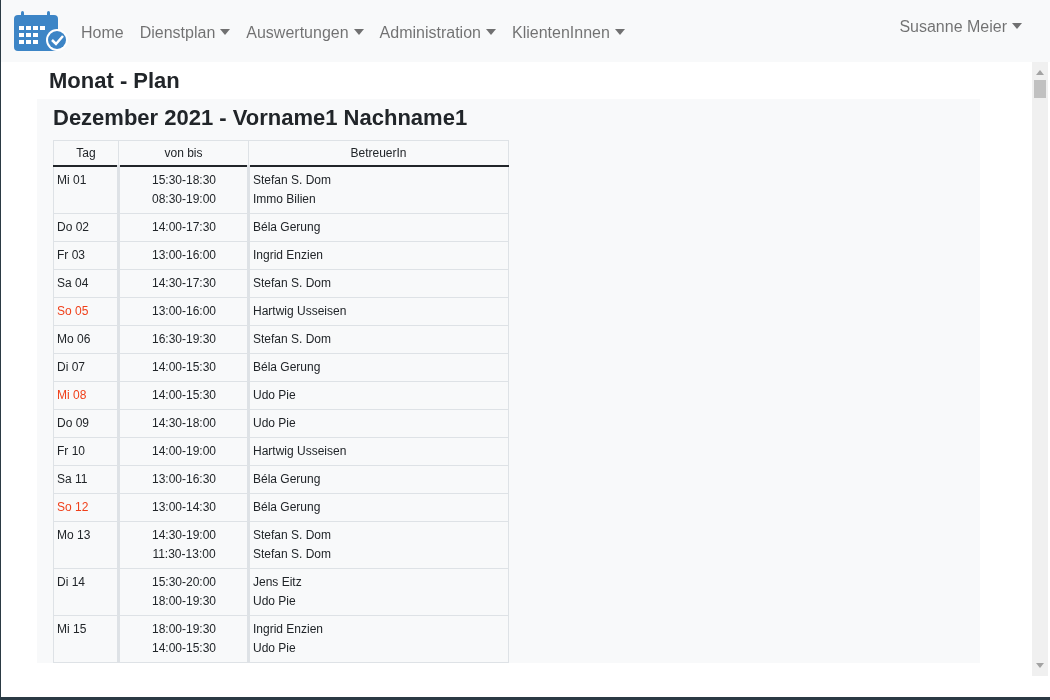 The width and height of the screenshot is (1050, 700). Describe the element at coordinates (86, 311) in the screenshot. I see `day-cell: So 05` at that location.